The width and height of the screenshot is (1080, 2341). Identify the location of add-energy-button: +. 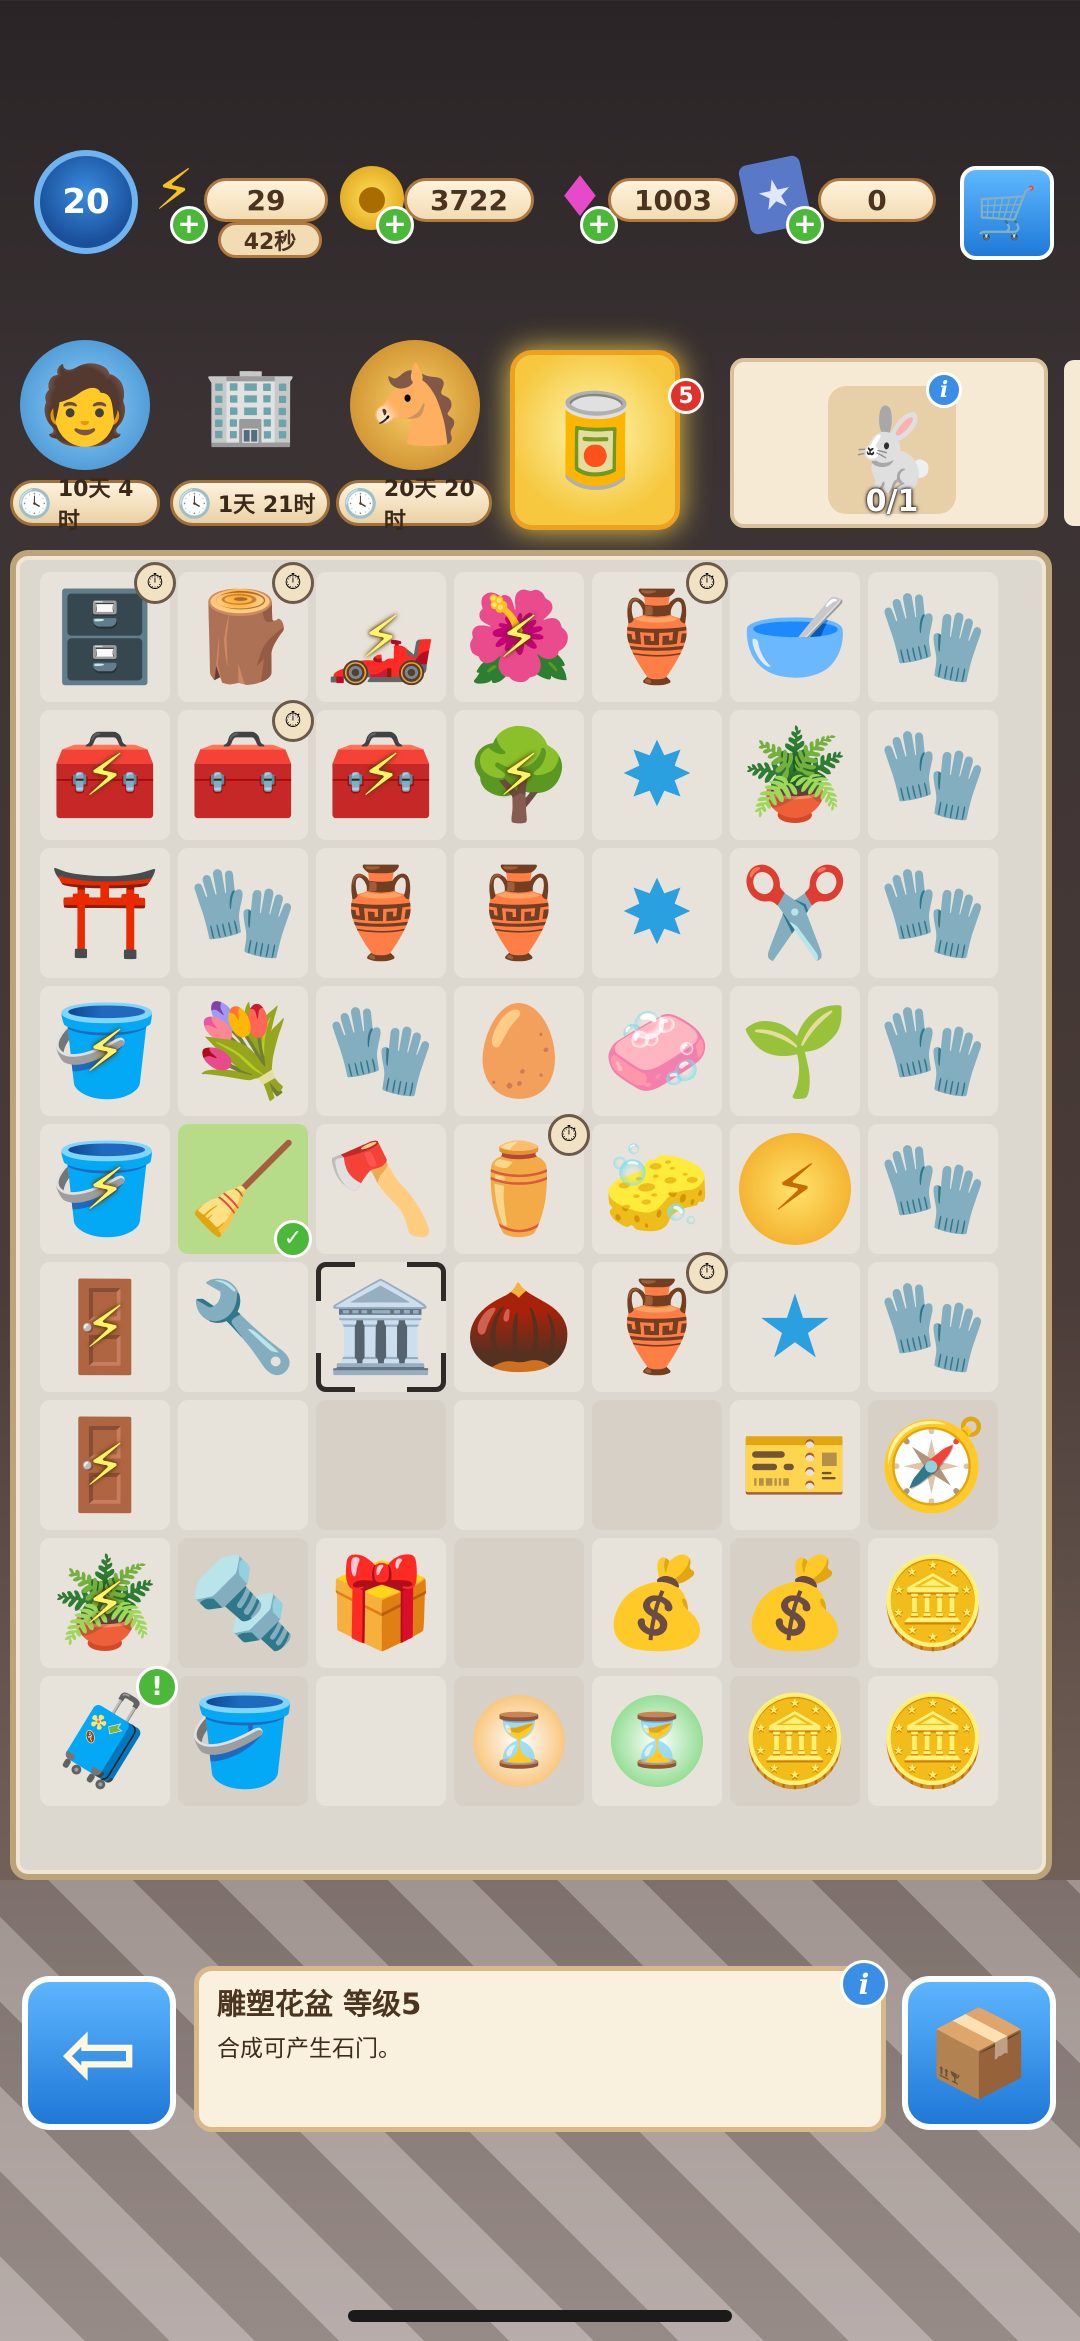
(189, 225).